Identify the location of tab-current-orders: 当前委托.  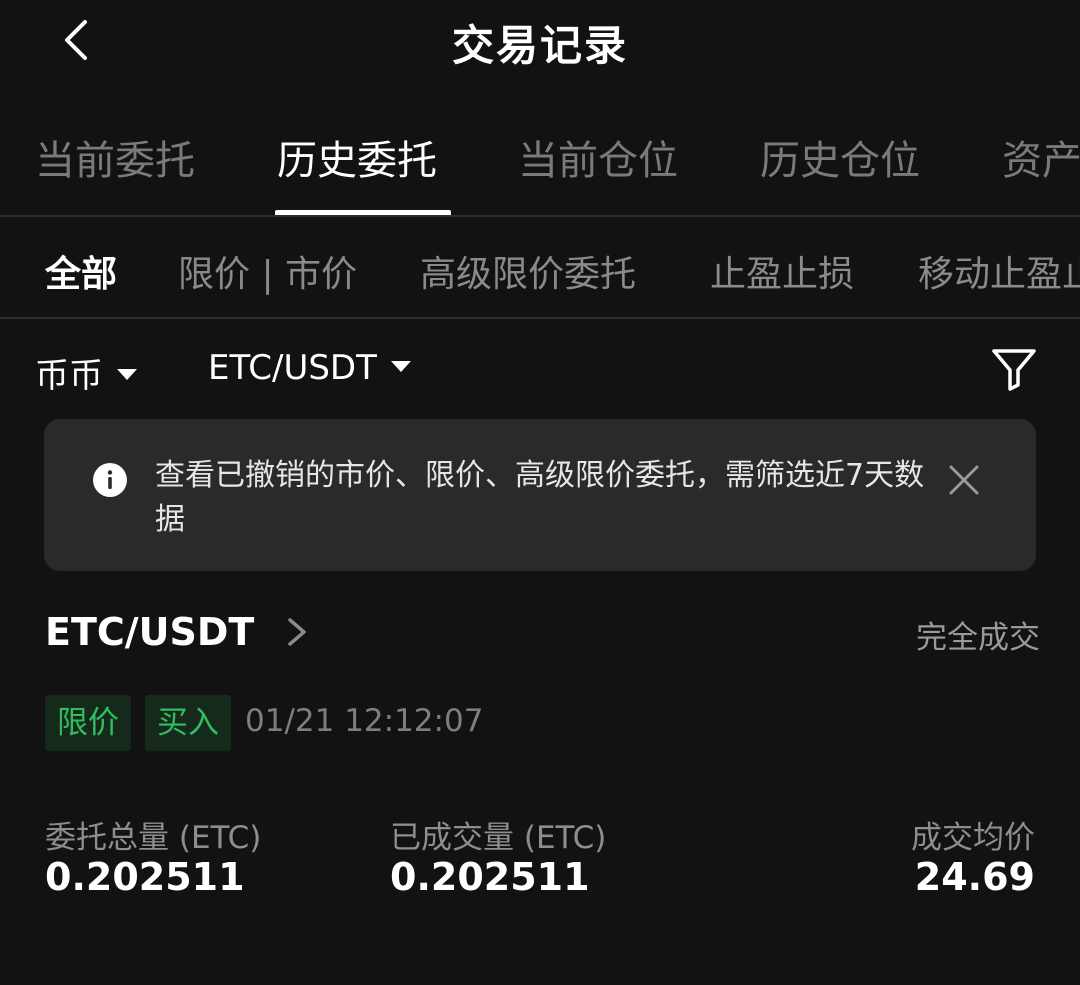
(115, 157).